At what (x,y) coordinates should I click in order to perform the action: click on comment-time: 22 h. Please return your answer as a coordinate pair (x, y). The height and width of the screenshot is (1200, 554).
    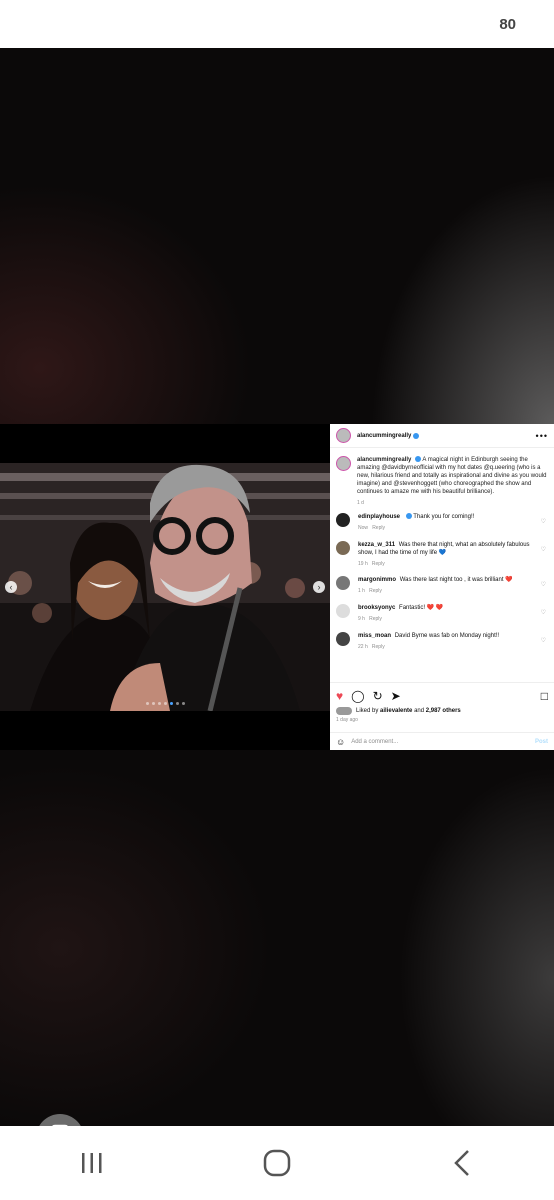
    Looking at the image, I should click on (363, 647).